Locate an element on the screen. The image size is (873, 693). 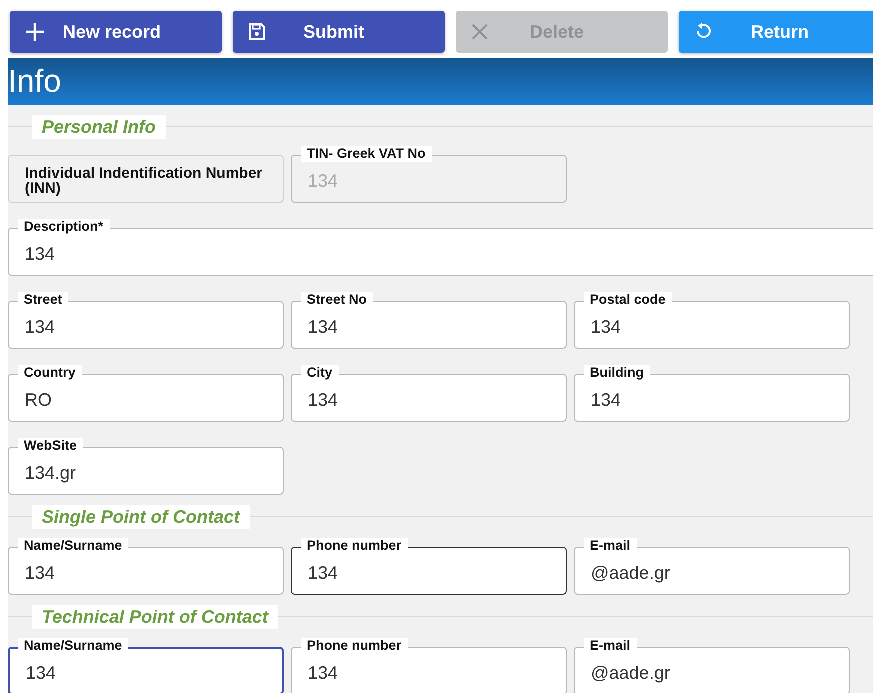
new-record-button: New record is located at coordinates (116, 32).